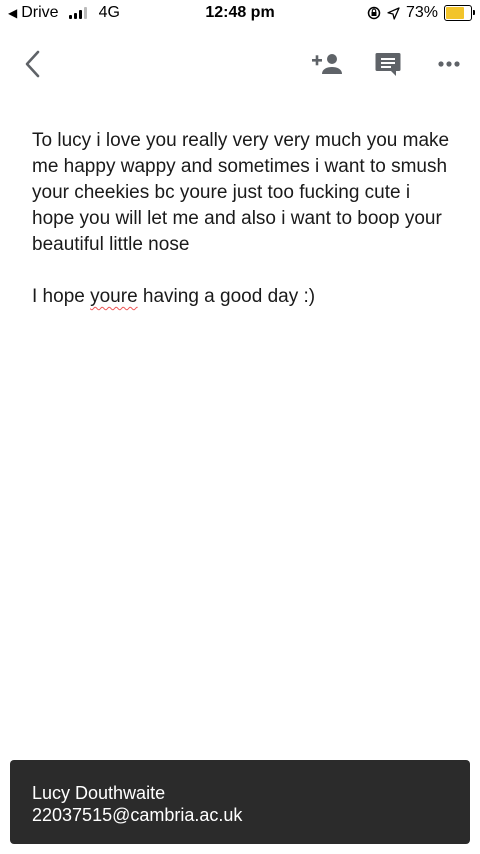  I want to click on location-arrow-icon, so click(393, 13).